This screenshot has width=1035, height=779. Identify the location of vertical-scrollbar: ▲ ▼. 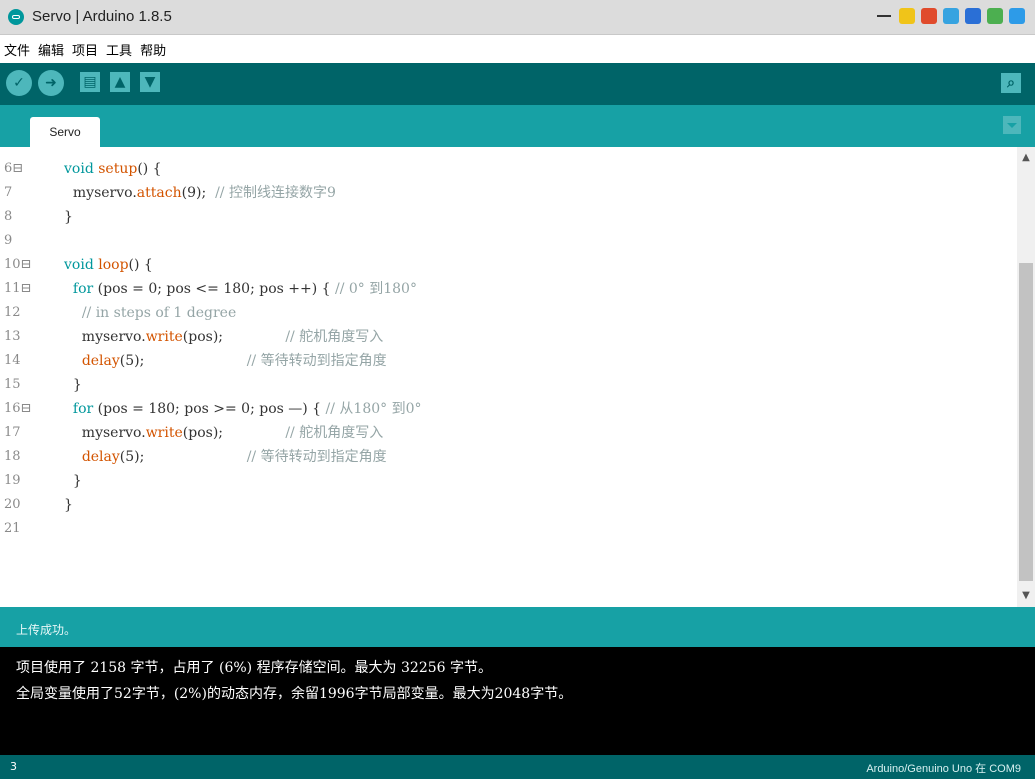
(1026, 377).